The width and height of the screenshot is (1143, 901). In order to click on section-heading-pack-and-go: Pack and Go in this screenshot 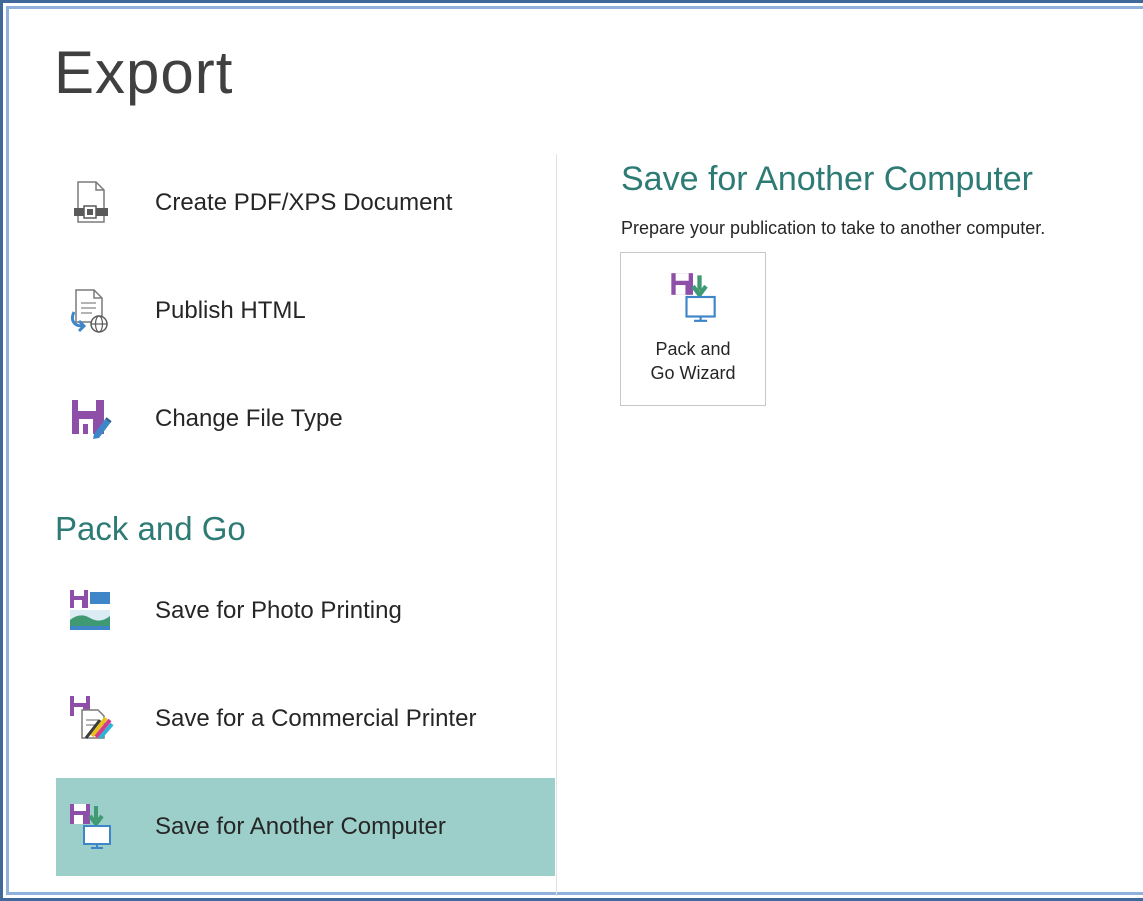, I will do `click(150, 528)`.